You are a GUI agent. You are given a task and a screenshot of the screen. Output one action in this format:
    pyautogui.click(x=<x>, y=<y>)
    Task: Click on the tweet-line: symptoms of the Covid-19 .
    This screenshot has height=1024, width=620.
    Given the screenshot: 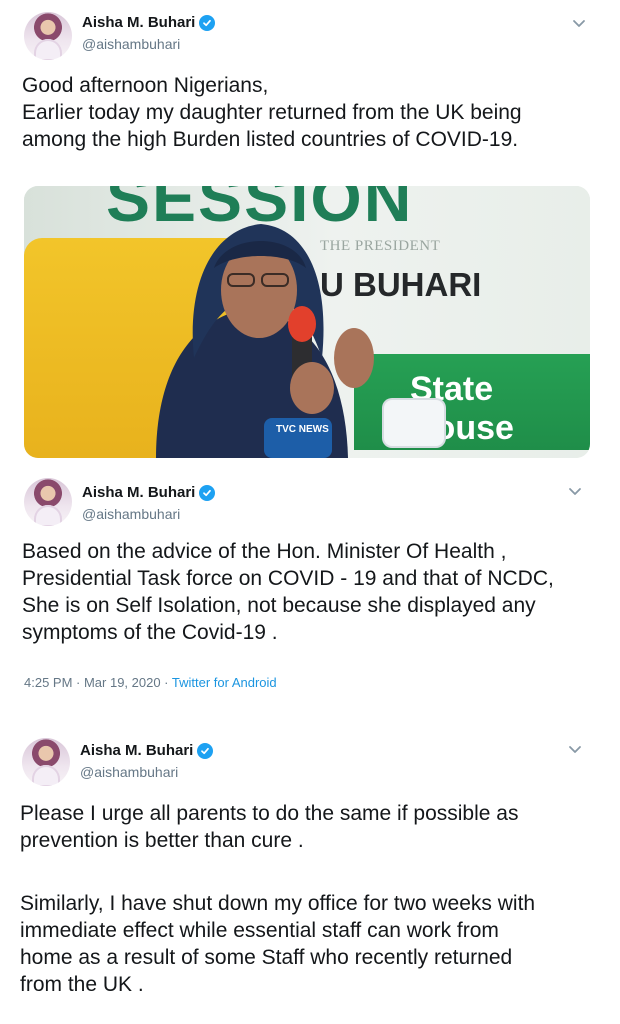 What is the action you would take?
    pyautogui.click(x=150, y=632)
    